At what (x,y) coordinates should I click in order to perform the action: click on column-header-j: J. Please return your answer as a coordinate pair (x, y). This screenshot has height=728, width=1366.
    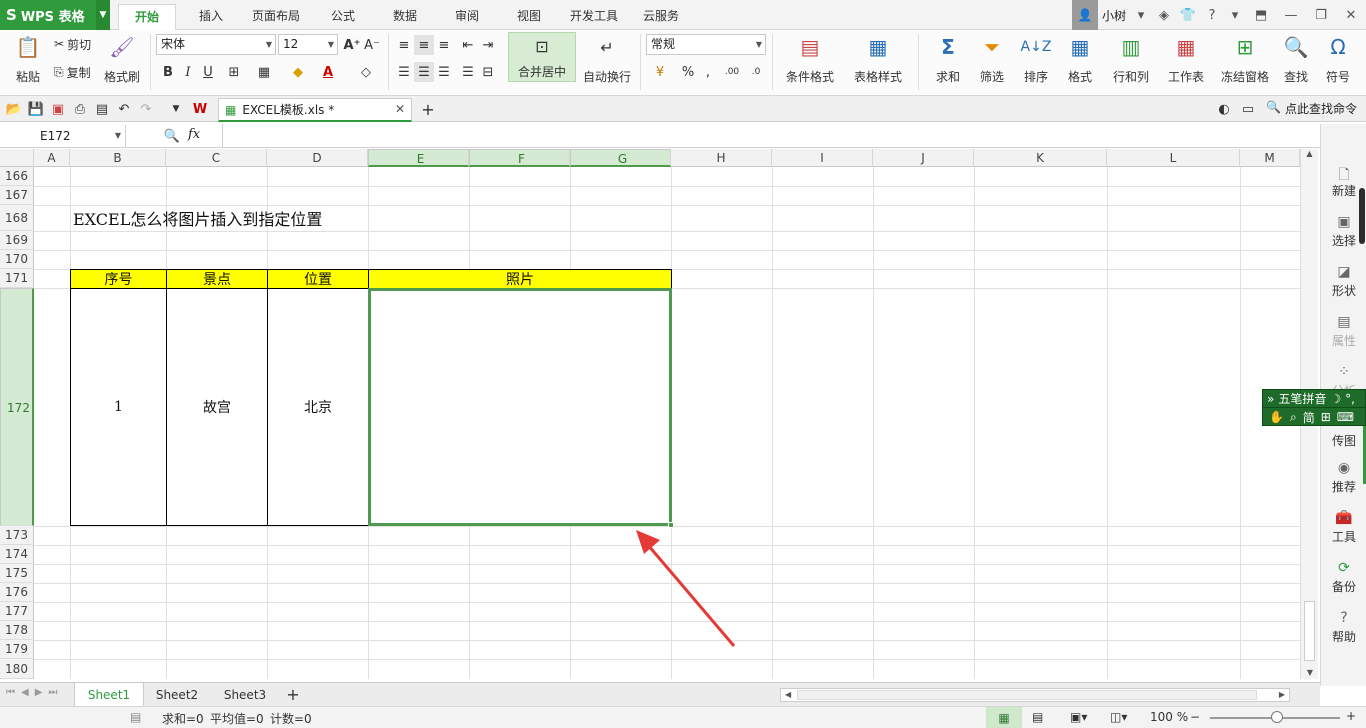
    Looking at the image, I should click on (923, 158).